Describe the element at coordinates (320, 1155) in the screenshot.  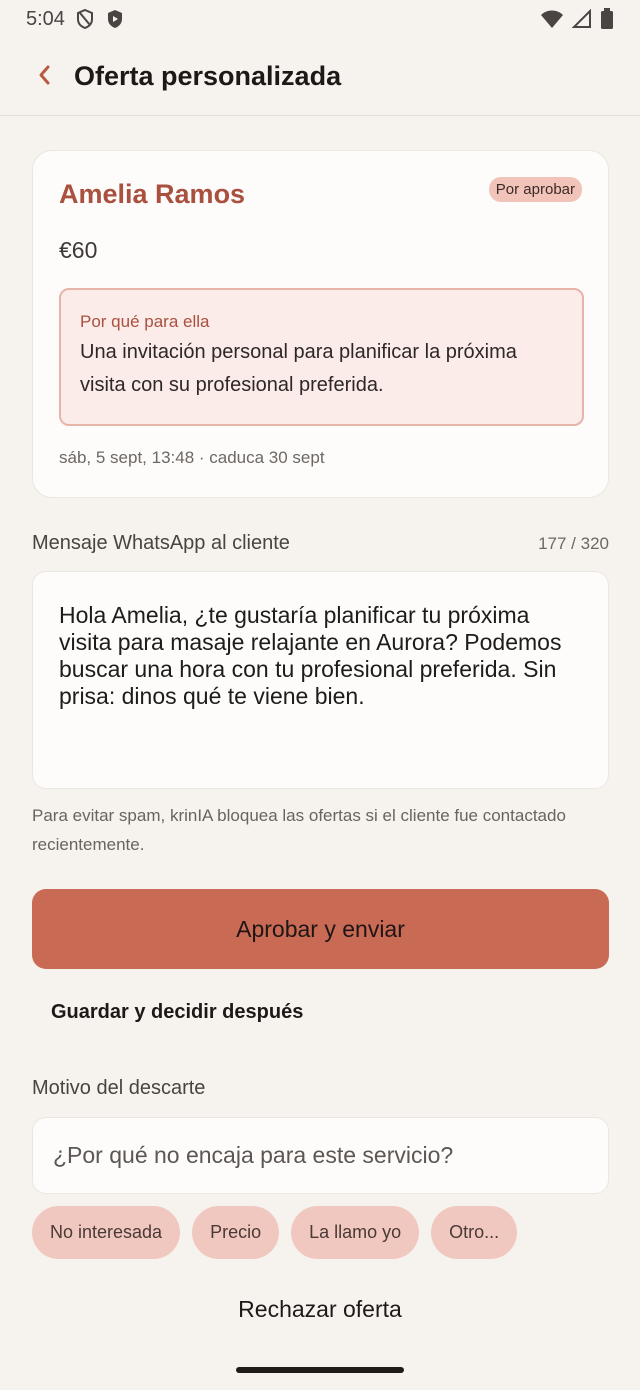
I see `discard-reason-input: ¿Por qué no encaja para este servicio?` at that location.